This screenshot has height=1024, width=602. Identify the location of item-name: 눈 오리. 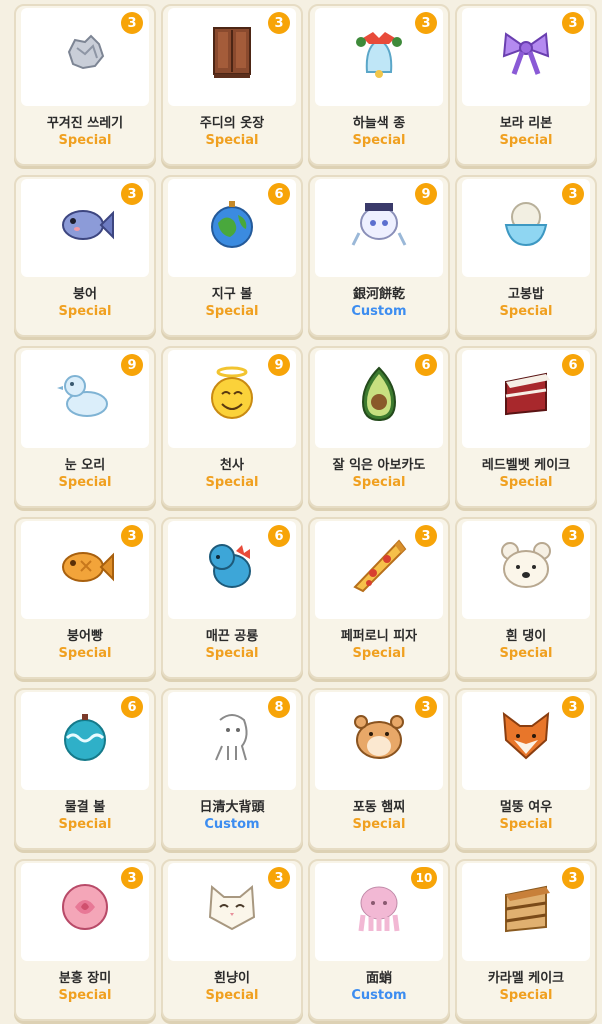
(85, 465).